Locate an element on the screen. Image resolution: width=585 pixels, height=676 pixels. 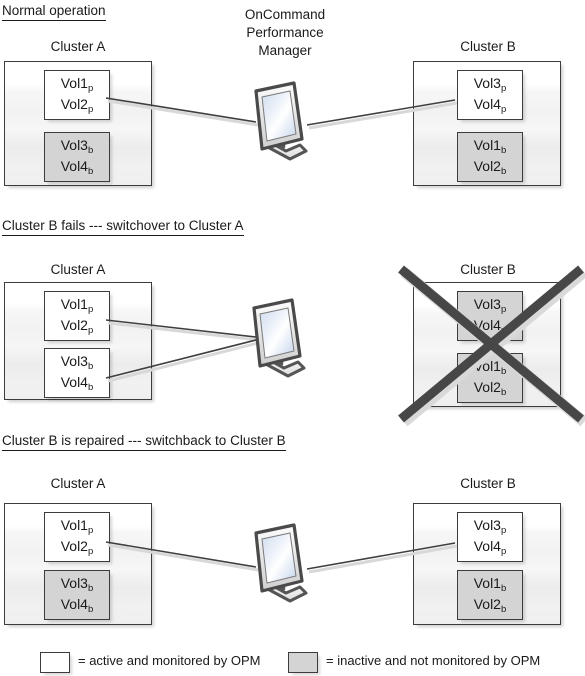
monitor-icon-normal is located at coordinates (281, 121).